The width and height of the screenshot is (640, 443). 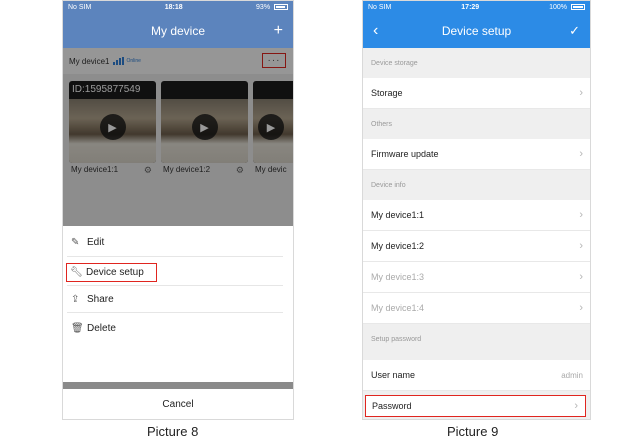 I want to click on status-time: 18:18, so click(x=173, y=7).